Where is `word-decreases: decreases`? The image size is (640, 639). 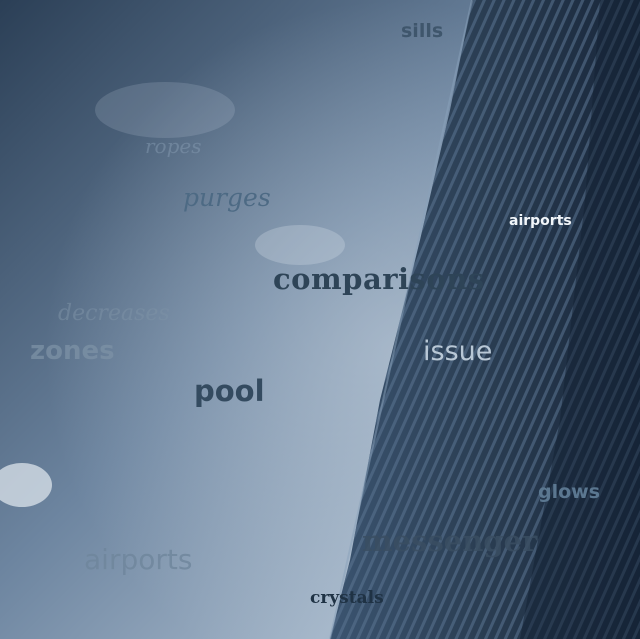
word-decreases: decreases is located at coordinates (114, 313).